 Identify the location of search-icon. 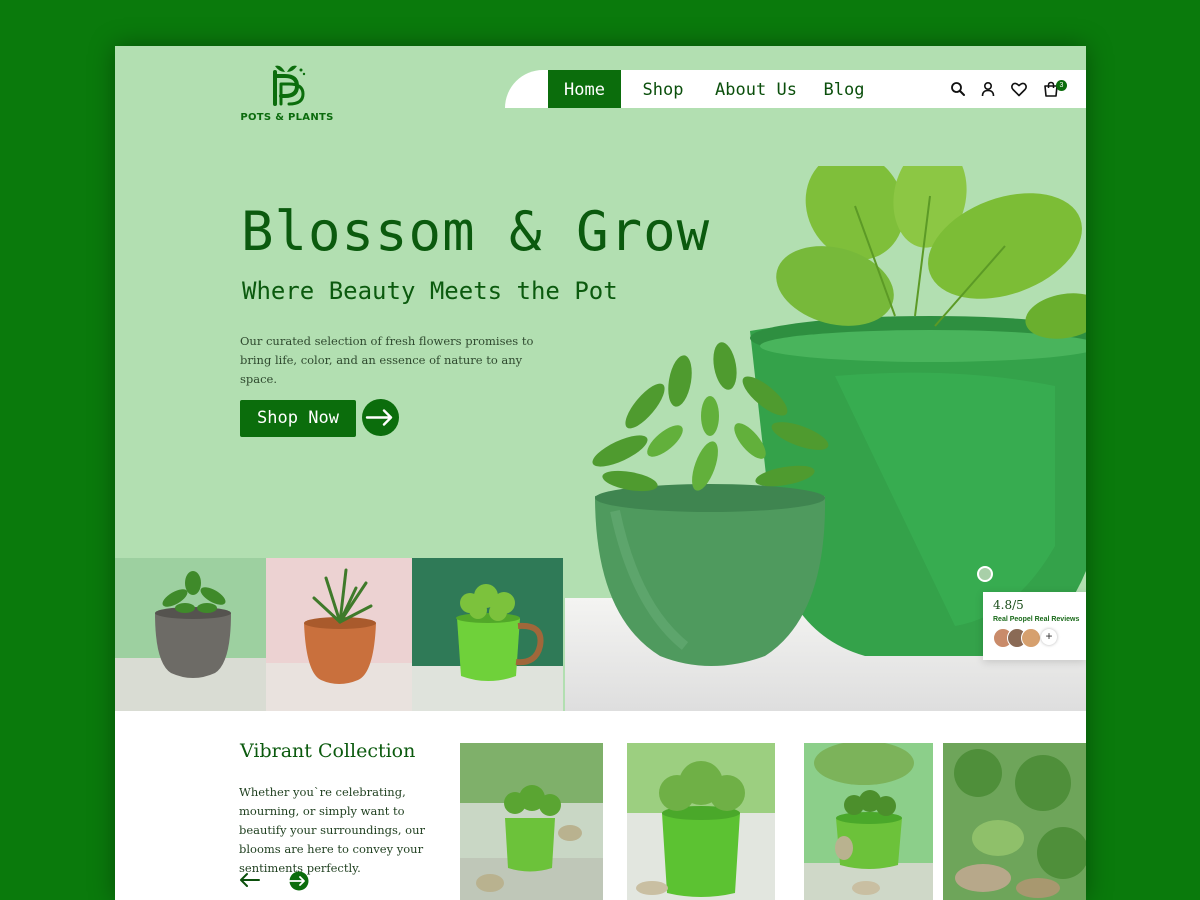
(958, 89).